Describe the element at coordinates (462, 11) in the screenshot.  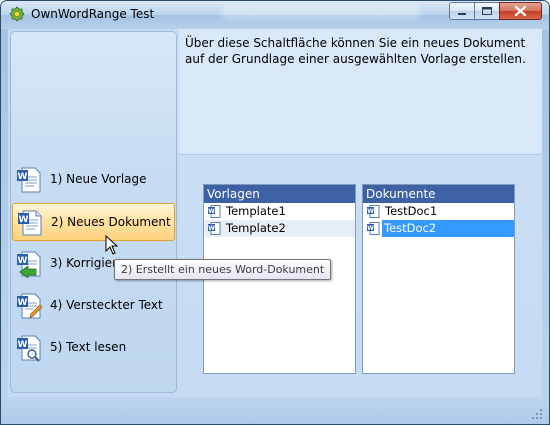
I see `minimize-button` at that location.